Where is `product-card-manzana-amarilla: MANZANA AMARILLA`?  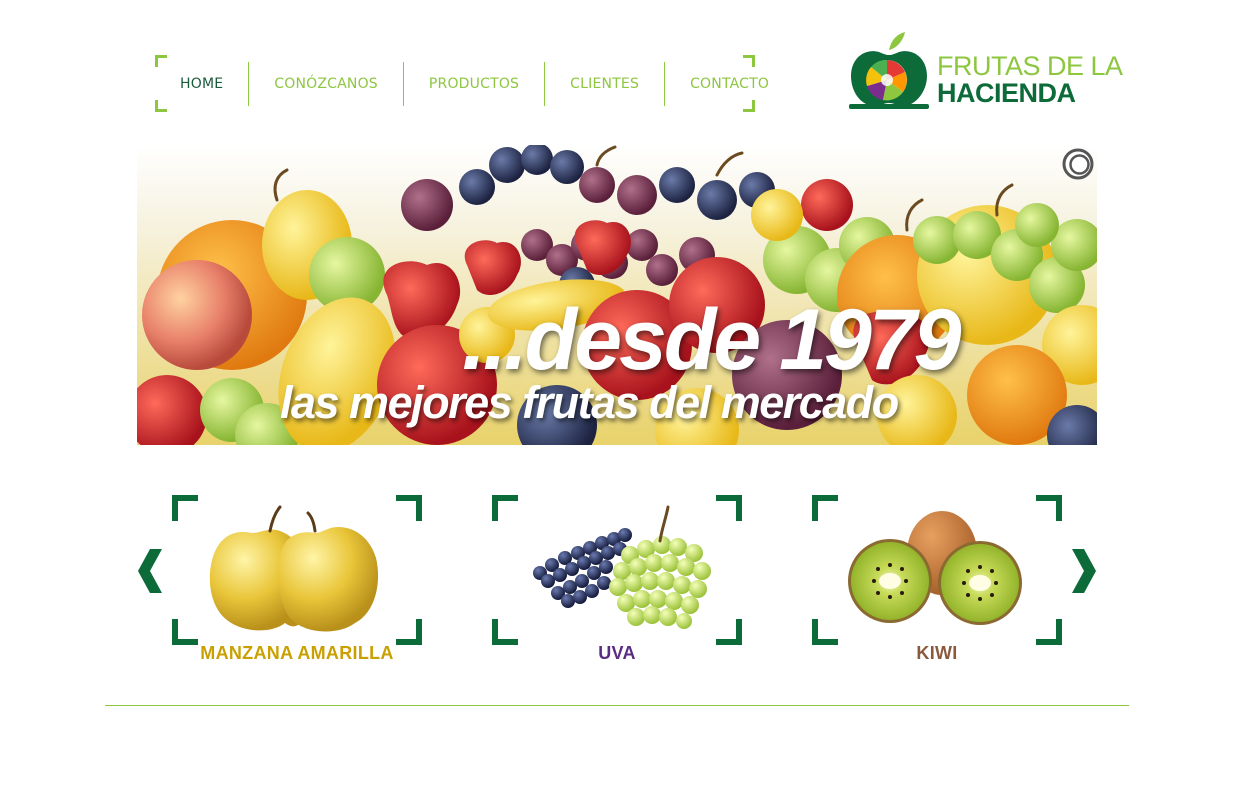 product-card-manzana-amarilla: MANZANA AMARILLA is located at coordinates (297, 581).